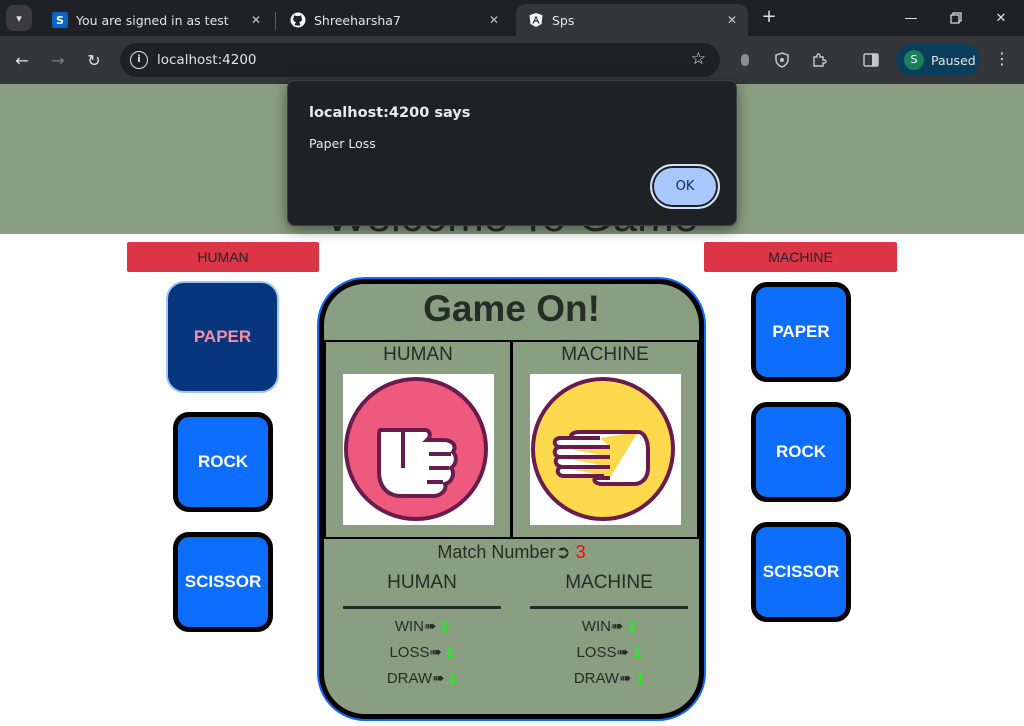  Describe the element at coordinates (801, 332) in the screenshot. I see `machine-paper-button: PAPER` at that location.